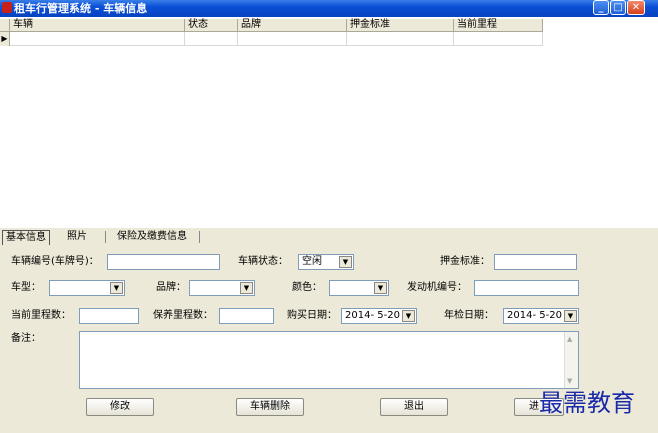  I want to click on grid-corner, so click(5, 25).